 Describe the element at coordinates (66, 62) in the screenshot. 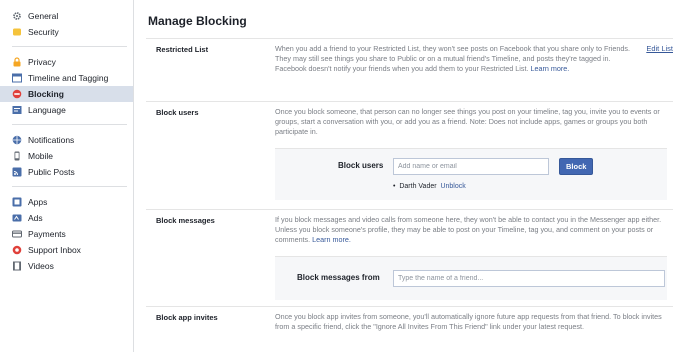

I see `sidebar-item-privacy: Privacy` at that location.